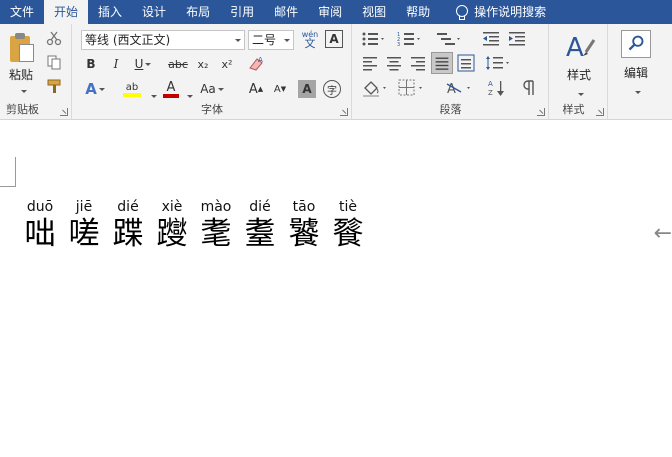 The height and width of the screenshot is (457, 672). I want to click on ruby-char: dié 蹀, so click(128, 225).